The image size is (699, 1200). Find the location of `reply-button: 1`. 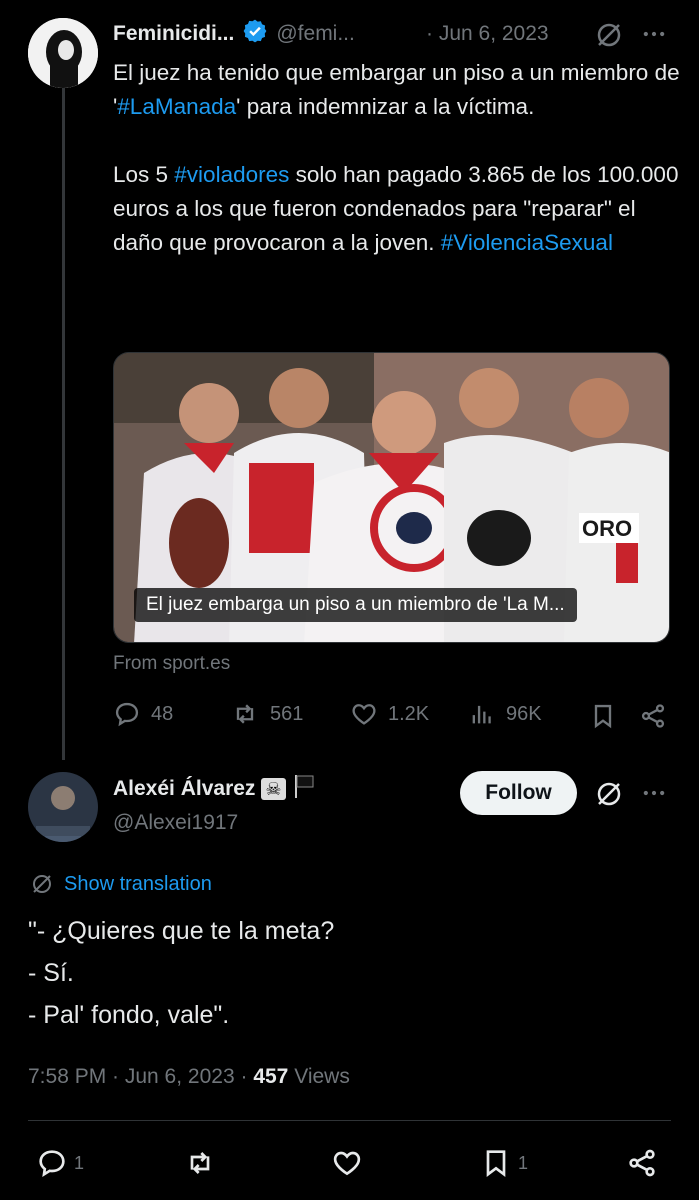

reply-button: 1 is located at coordinates (60, 1163).